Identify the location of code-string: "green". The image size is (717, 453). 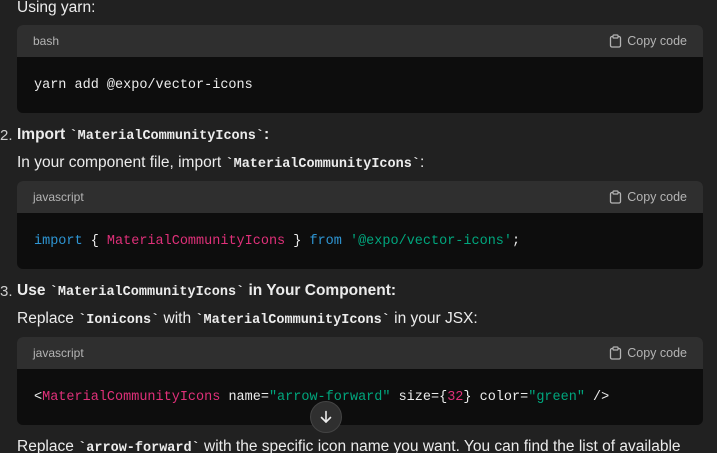
(556, 397).